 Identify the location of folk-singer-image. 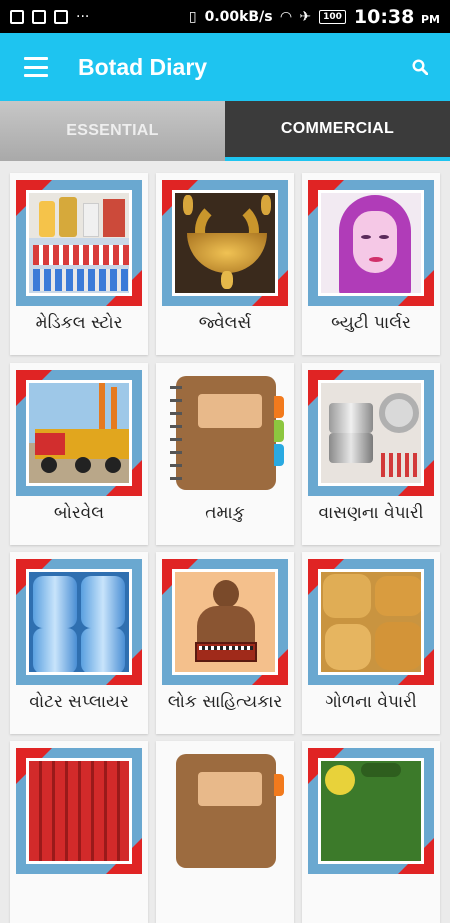
(225, 622).